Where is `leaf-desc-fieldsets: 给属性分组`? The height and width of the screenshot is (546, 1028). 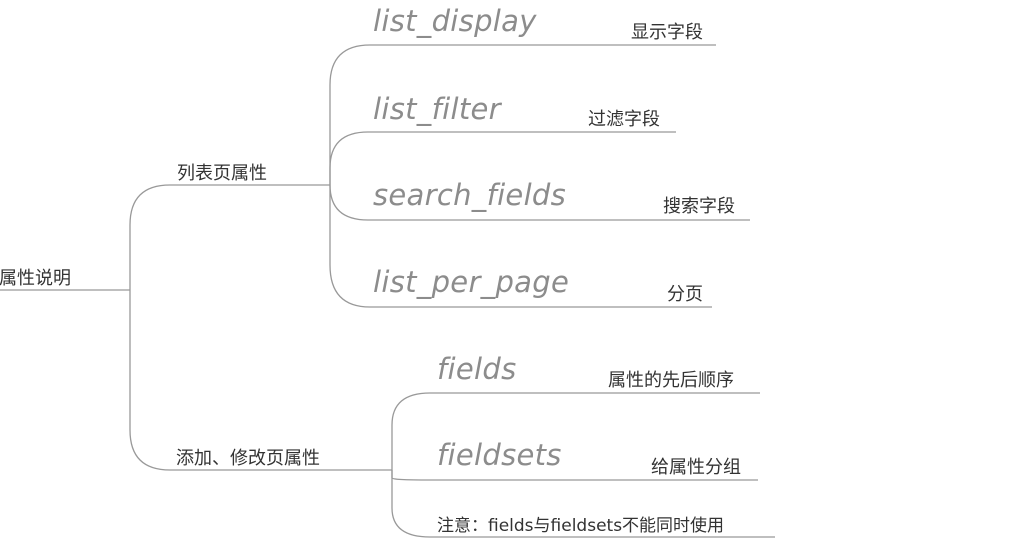
leaf-desc-fieldsets: 给属性分组 is located at coordinates (696, 467).